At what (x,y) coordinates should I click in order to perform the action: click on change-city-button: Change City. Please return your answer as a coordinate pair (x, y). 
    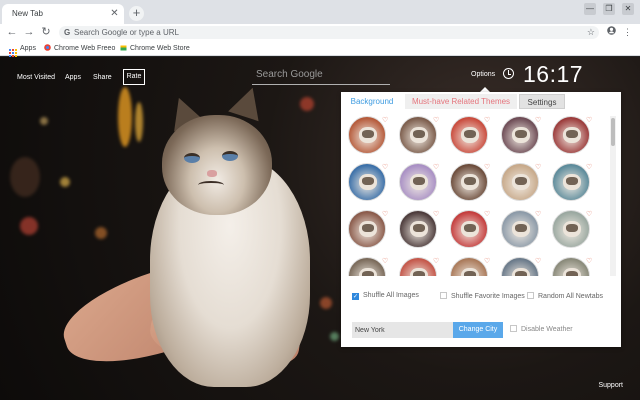
    Looking at the image, I should click on (478, 330).